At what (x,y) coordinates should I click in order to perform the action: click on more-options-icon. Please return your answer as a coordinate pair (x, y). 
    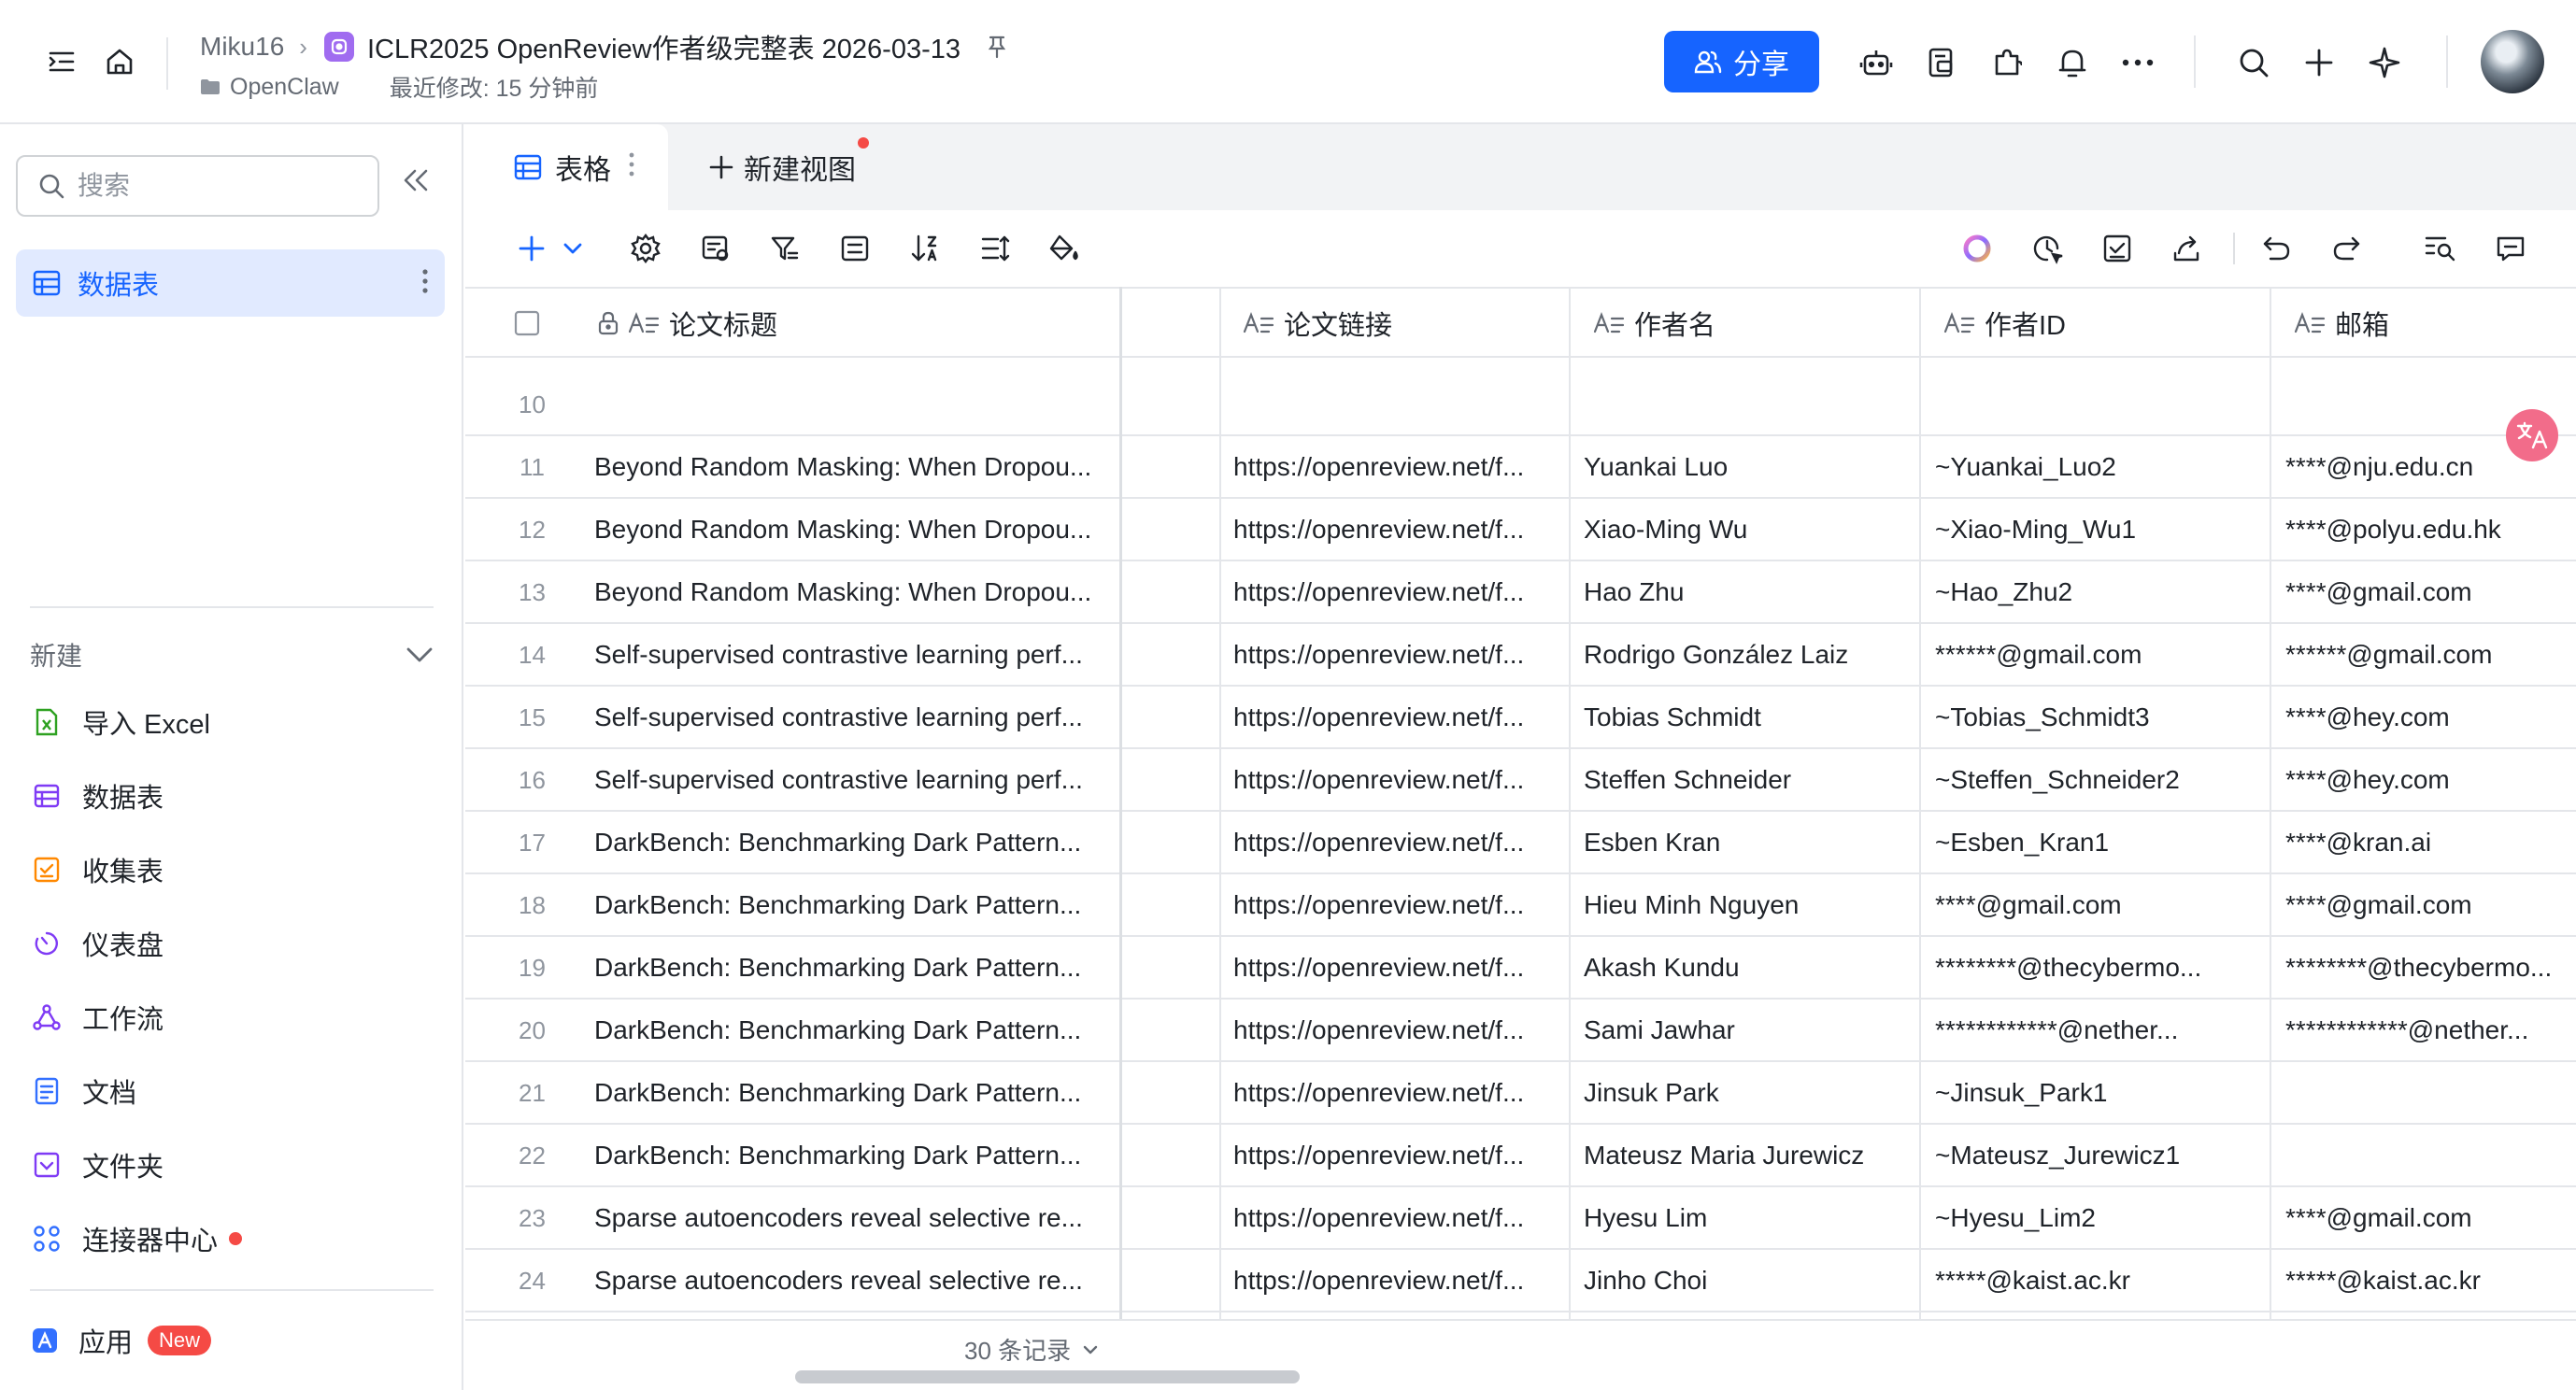
    Looking at the image, I should click on (2138, 62).